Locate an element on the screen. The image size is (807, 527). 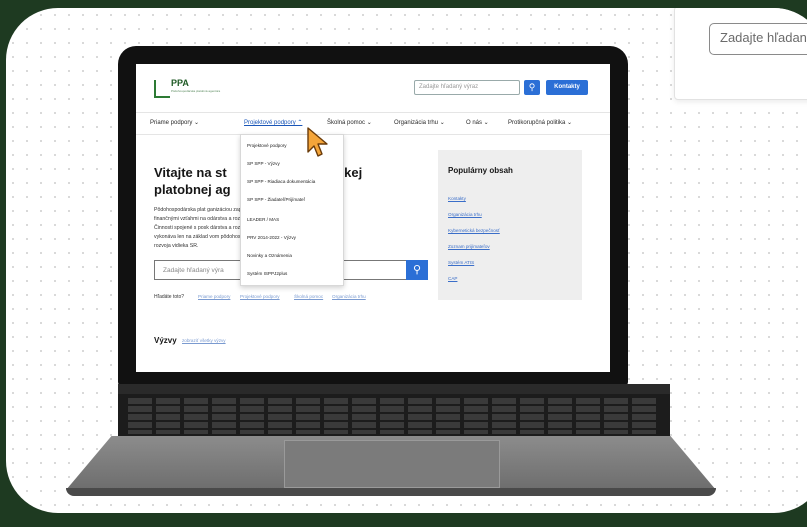
popular-link: Kontakty is located at coordinates (457, 198).